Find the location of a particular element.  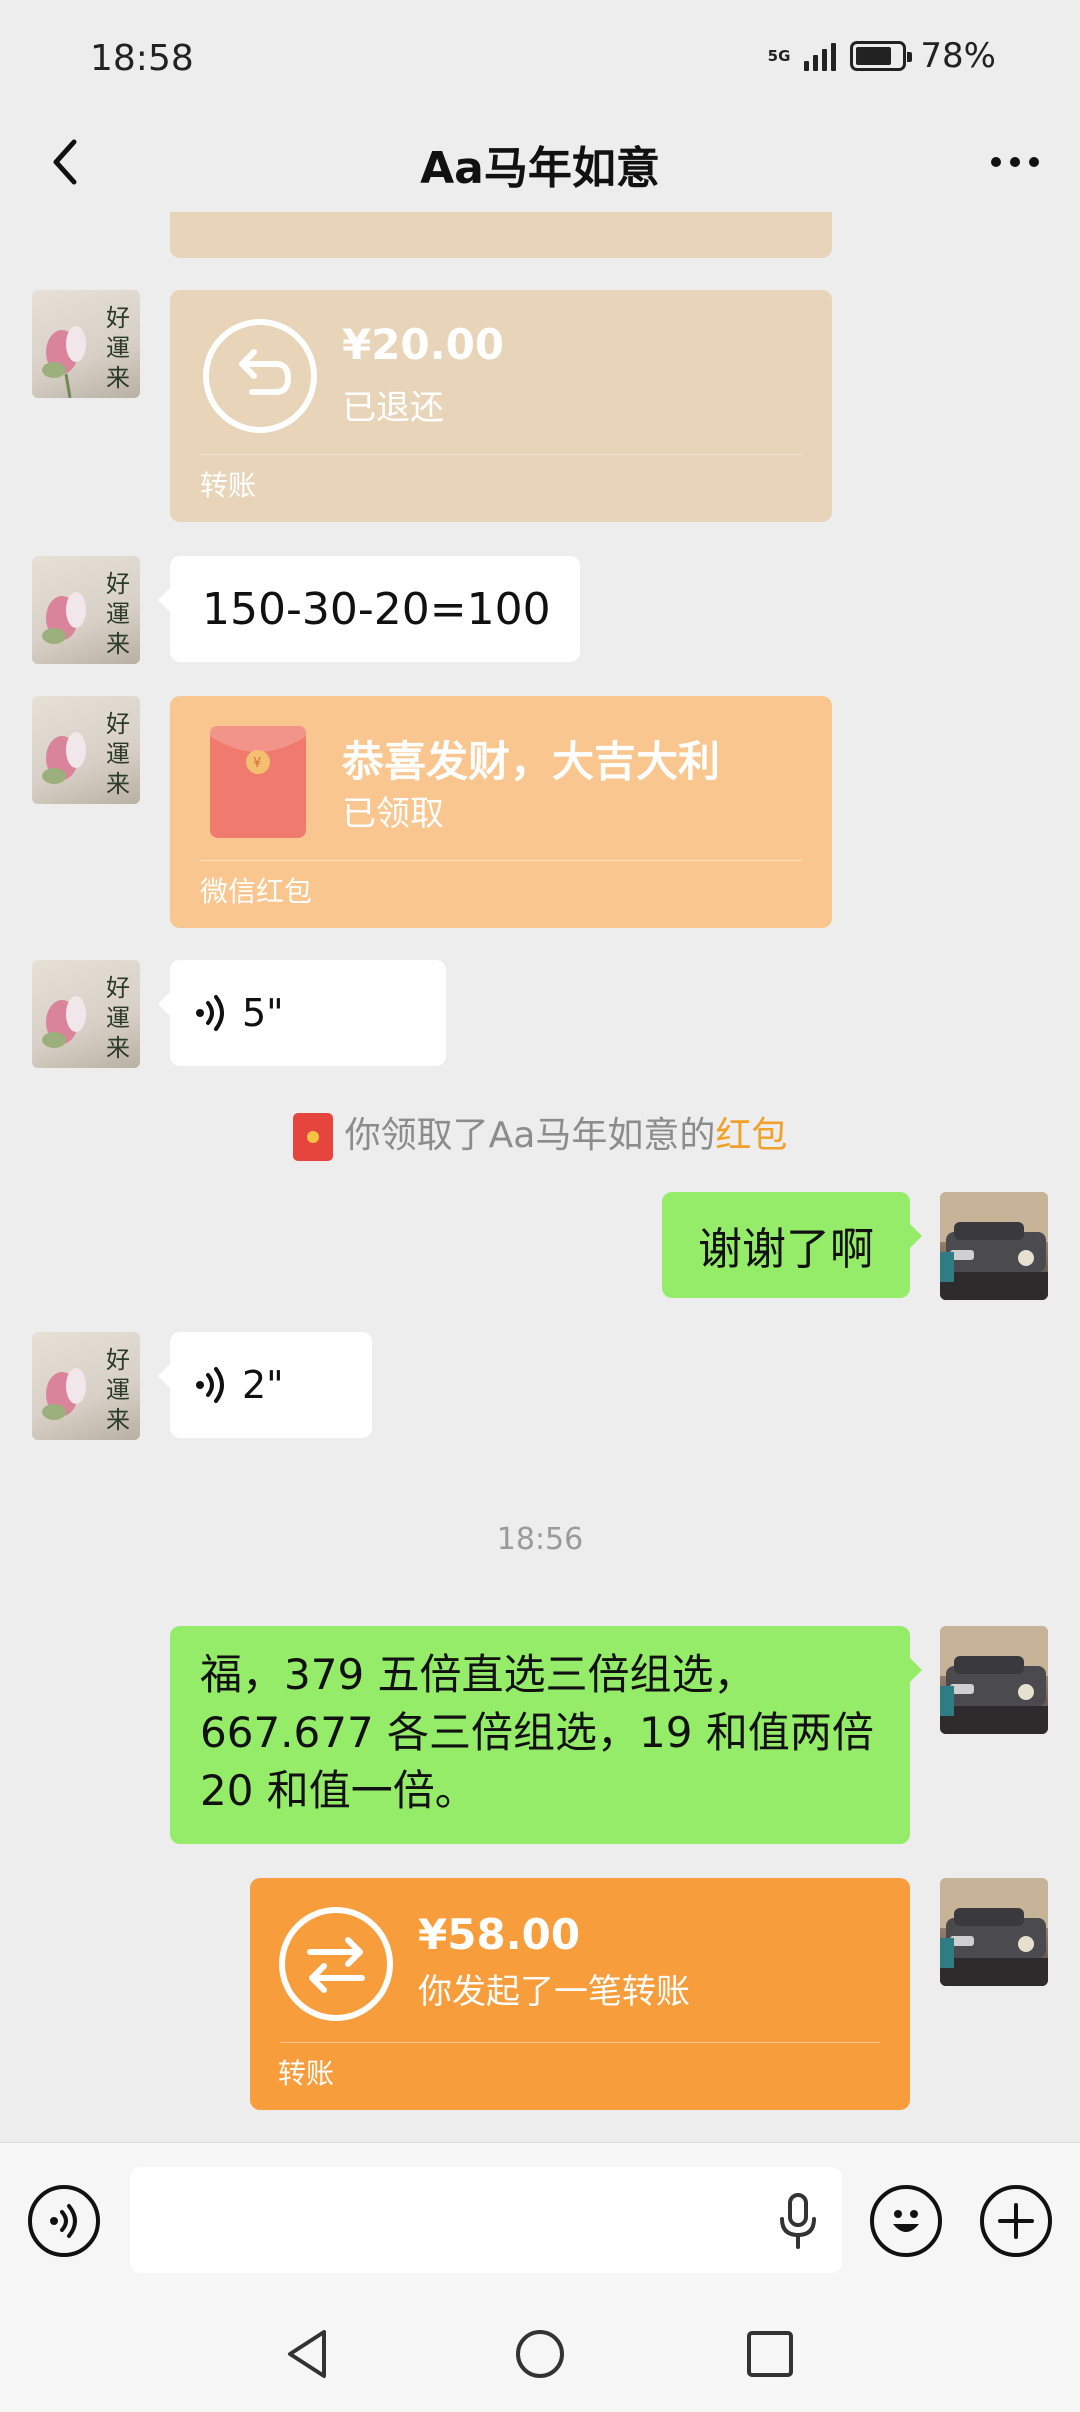

text-message: 150-30-20=100 is located at coordinates (369, 609).